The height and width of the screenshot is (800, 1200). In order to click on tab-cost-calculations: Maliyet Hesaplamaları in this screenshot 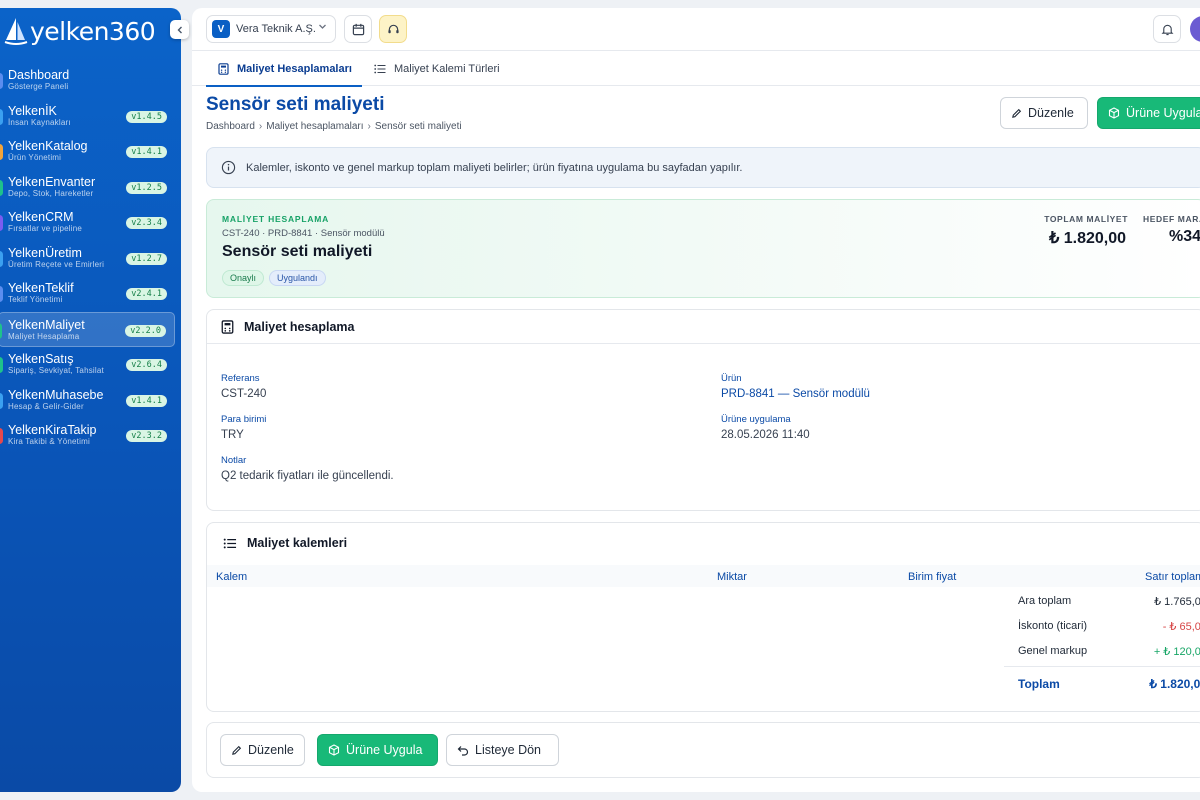, I will do `click(284, 69)`.